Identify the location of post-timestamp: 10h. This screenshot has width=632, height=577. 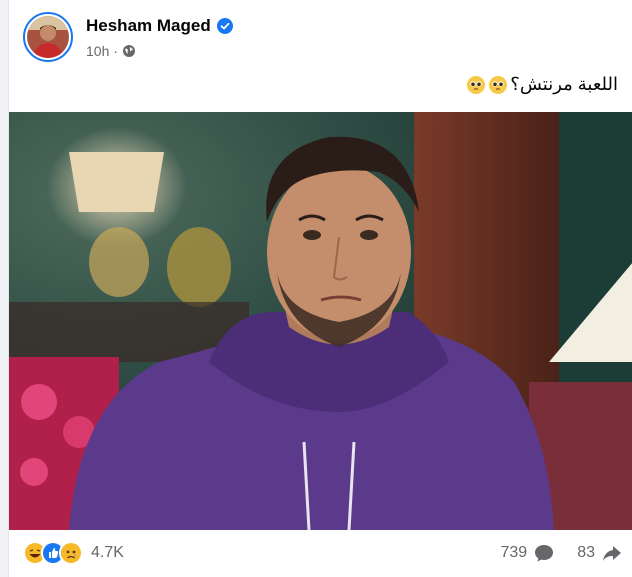
(97, 51).